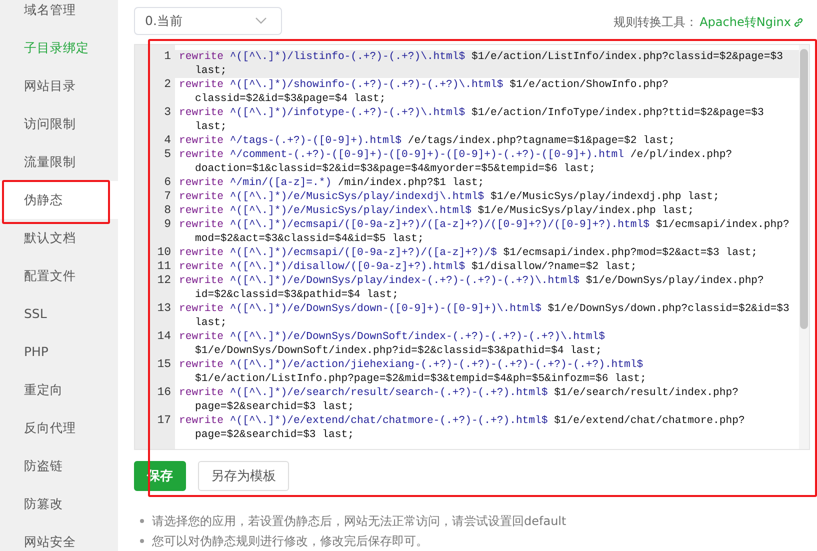 This screenshot has width=817, height=551. I want to click on sidebar-item: 网站目录, so click(59, 86).